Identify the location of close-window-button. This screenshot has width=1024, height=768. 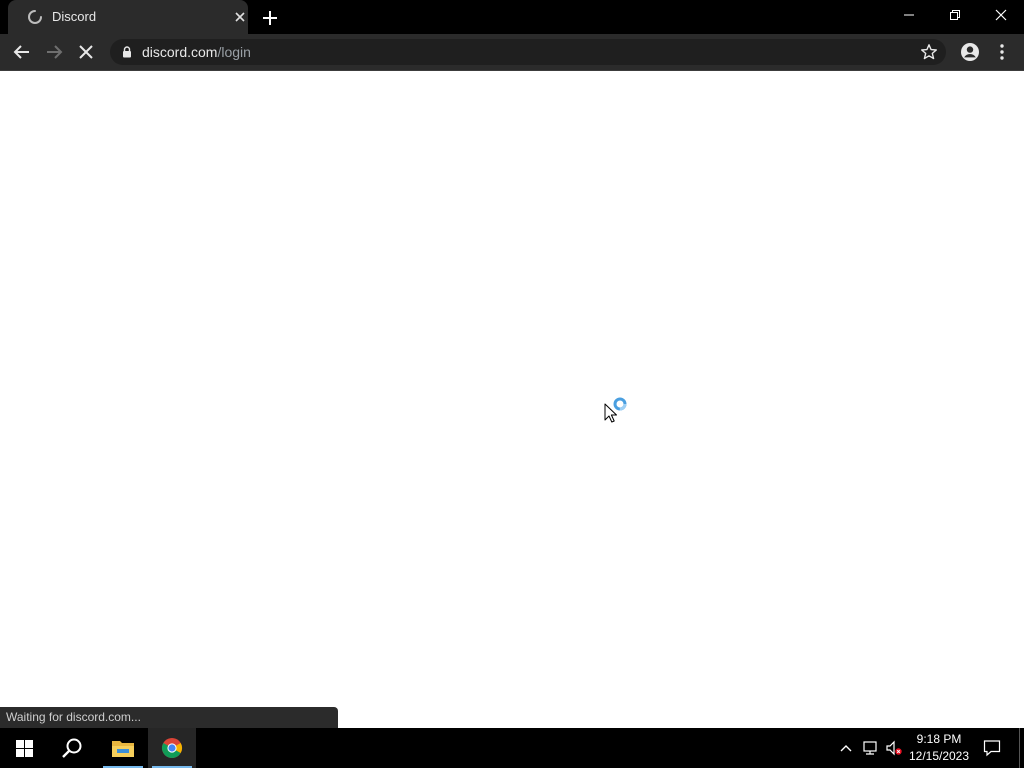
(1001, 15).